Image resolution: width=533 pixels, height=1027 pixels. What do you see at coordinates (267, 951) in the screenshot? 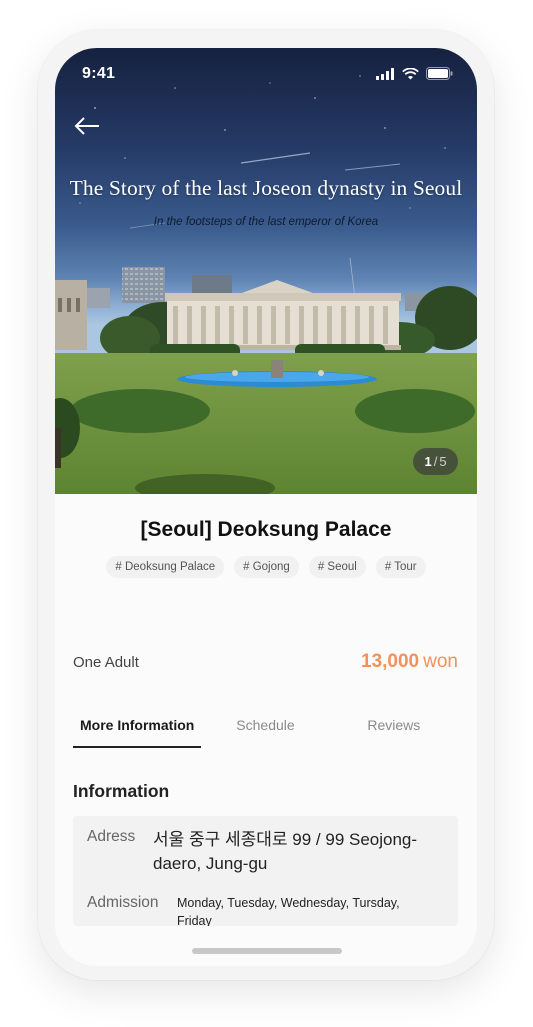
I see `home-indicator` at bounding box center [267, 951].